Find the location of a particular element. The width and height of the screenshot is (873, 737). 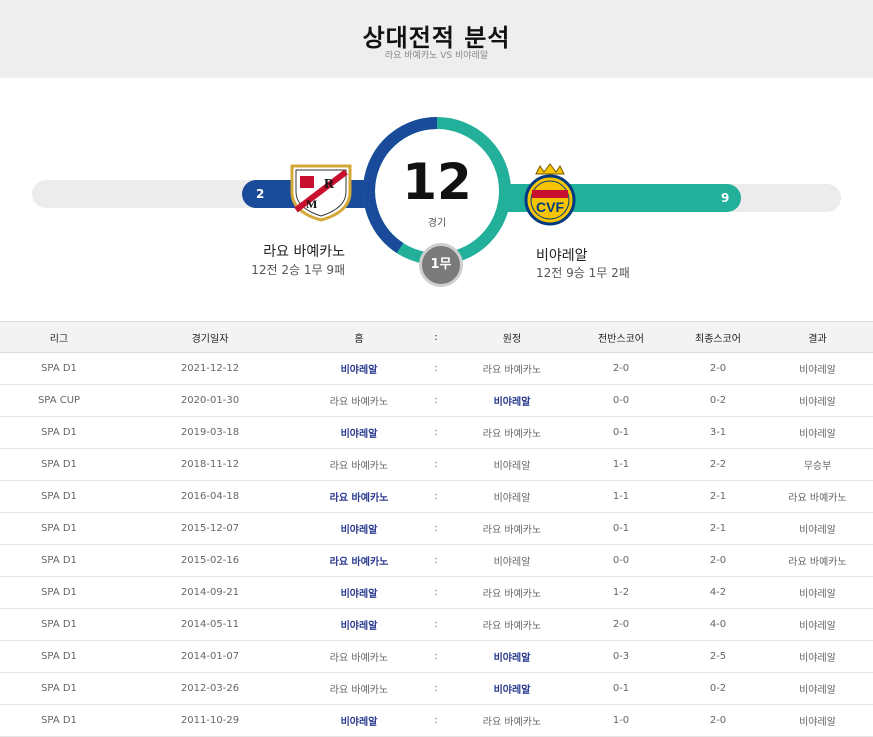

col-away: 원정 is located at coordinates (512, 339).